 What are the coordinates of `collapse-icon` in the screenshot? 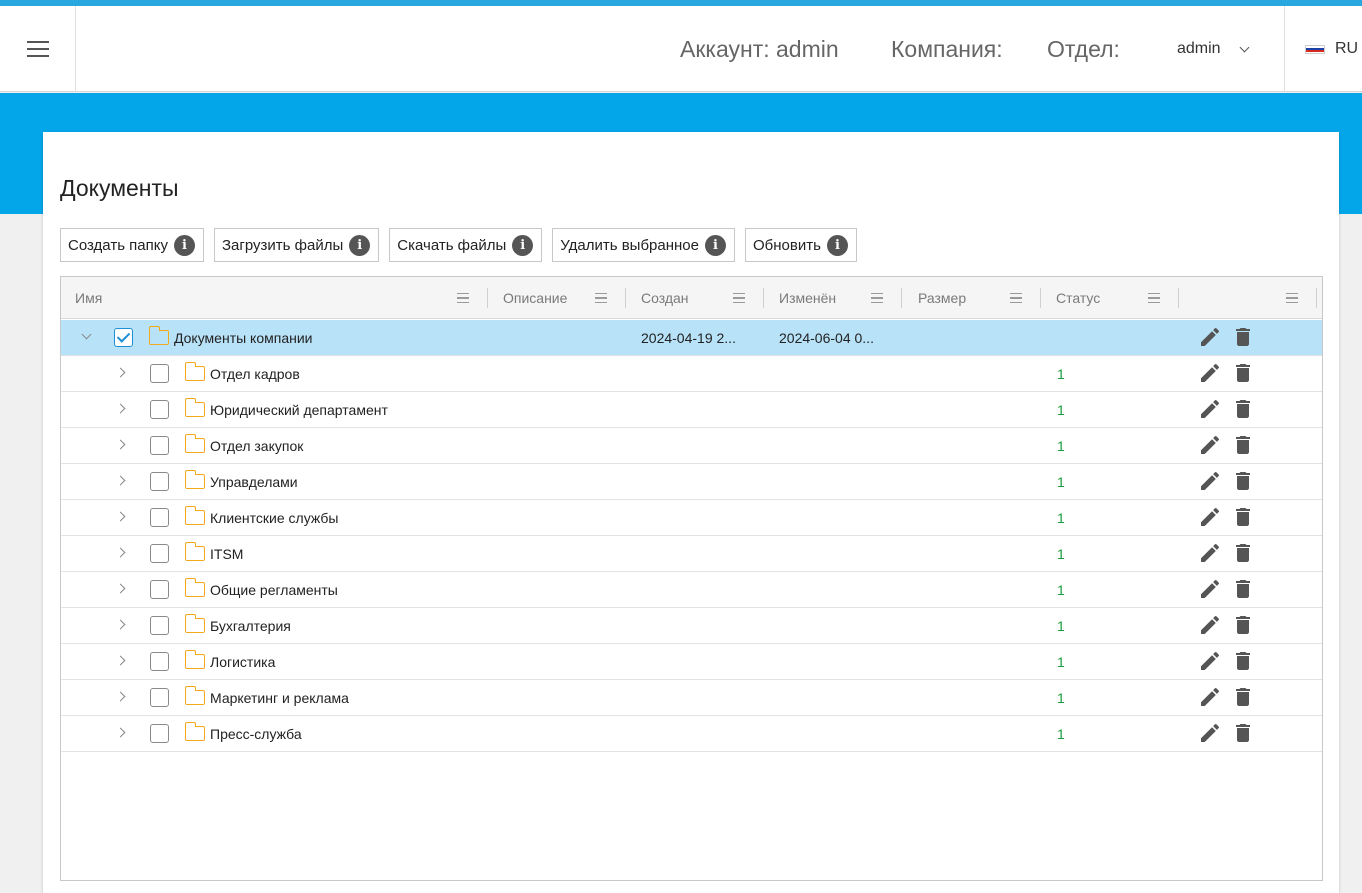 It's located at (86, 334).